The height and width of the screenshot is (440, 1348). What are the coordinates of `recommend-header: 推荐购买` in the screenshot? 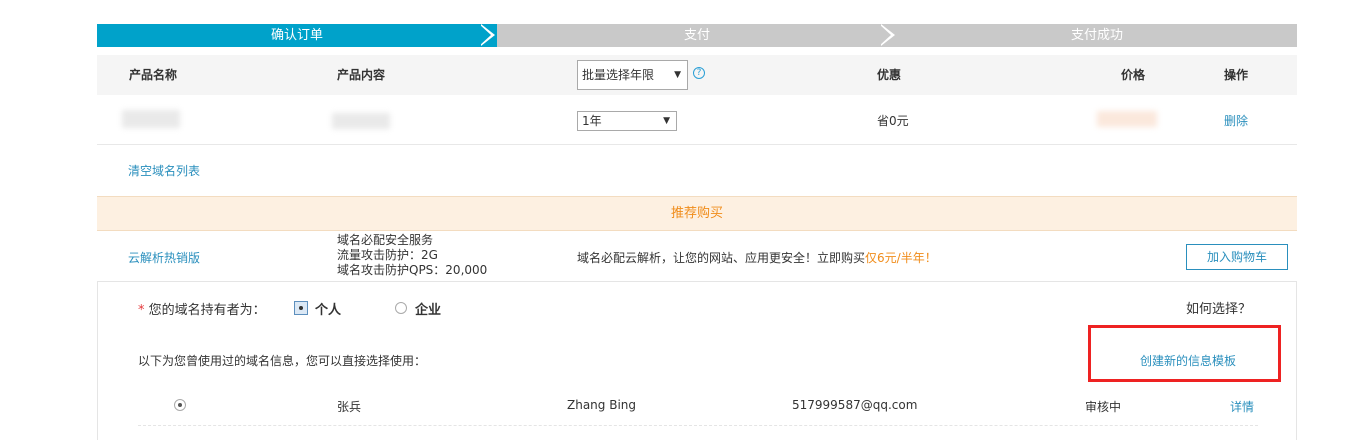 It's located at (697, 213).